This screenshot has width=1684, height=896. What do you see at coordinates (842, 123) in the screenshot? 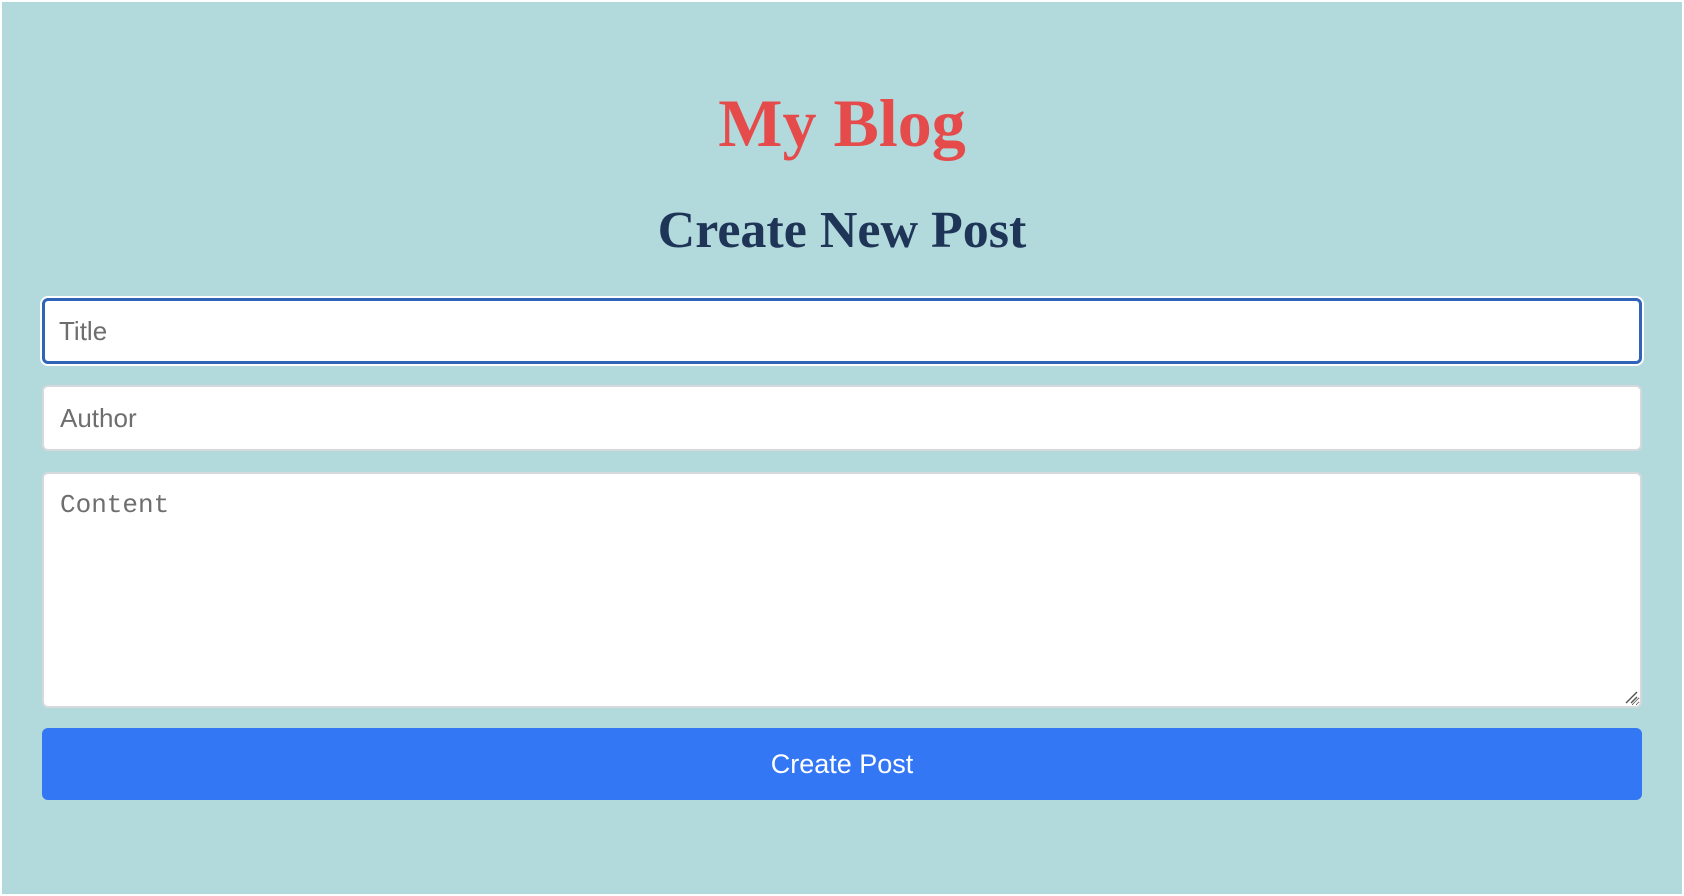
I see `blog-title: My Blog` at bounding box center [842, 123].